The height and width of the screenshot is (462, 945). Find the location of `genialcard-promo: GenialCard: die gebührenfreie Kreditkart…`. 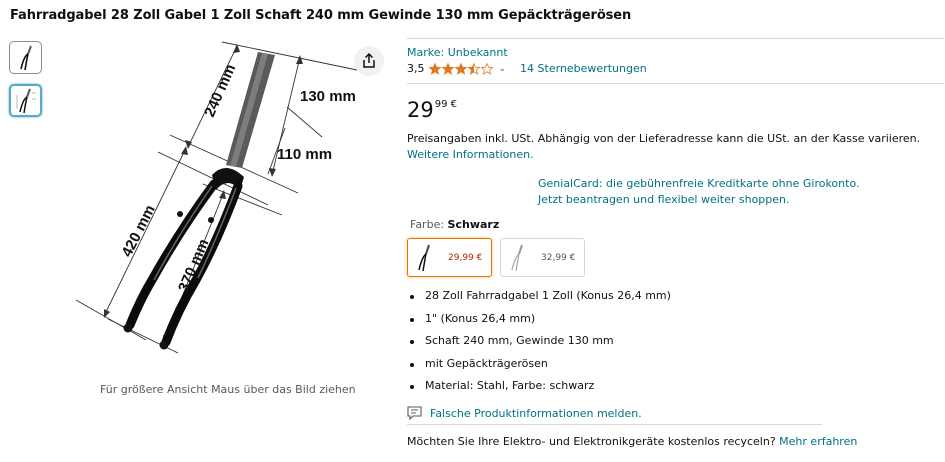

genialcard-promo: GenialCard: die gebührenfreie Kreditkart… is located at coordinates (698, 192).